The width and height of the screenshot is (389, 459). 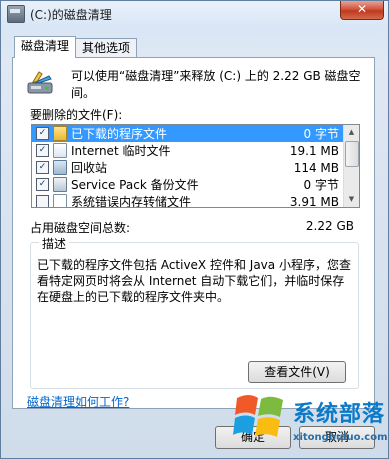 I want to click on item-label: 回收站, so click(x=89, y=168).